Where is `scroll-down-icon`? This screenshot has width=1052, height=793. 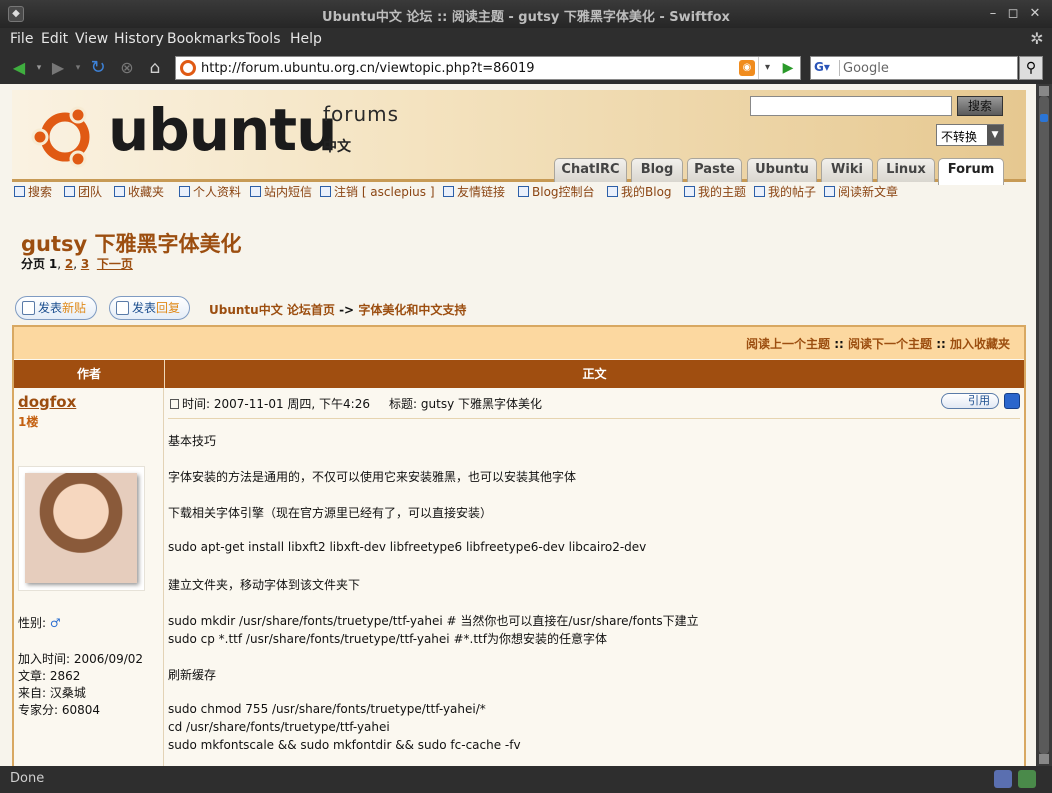
scroll-down-icon is located at coordinates (1044, 759).